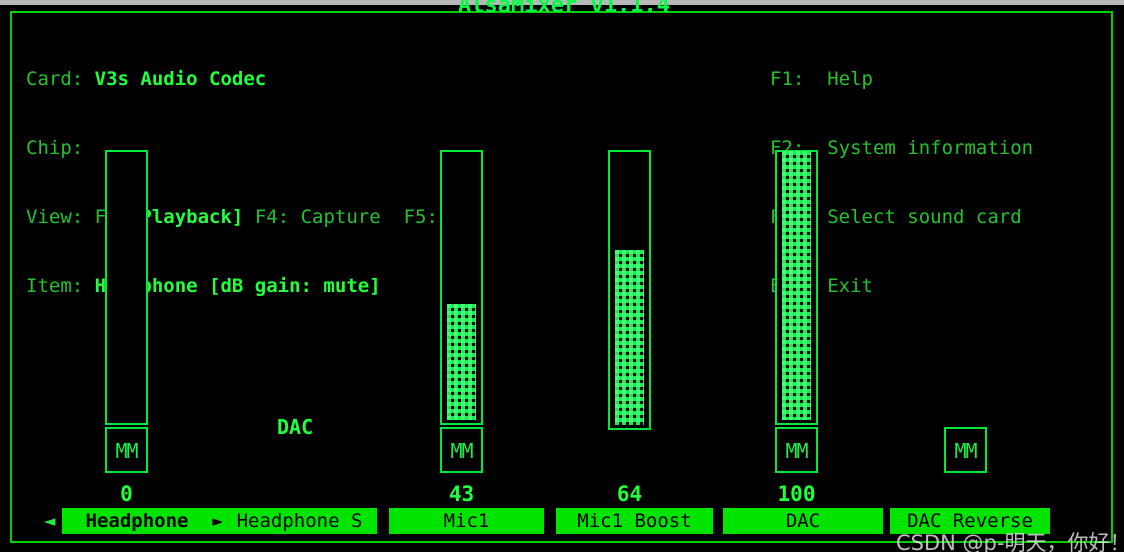 Image resolution: width=1124 pixels, height=552 pixels. I want to click on mute-indicator-dac: MM, so click(796, 450).